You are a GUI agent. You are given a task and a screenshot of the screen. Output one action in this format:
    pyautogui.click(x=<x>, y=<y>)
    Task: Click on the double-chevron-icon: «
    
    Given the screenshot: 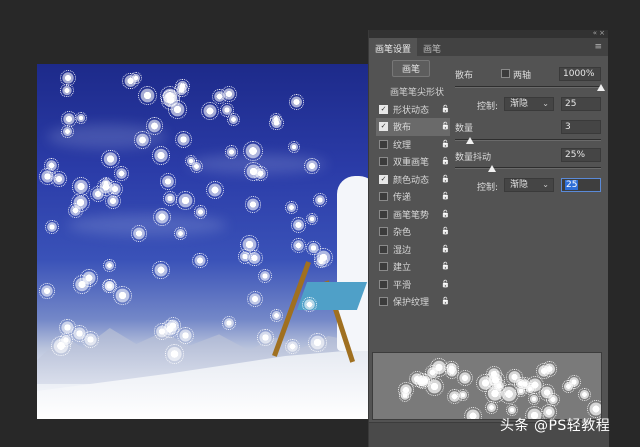 What is the action you would take?
    pyautogui.click(x=595, y=33)
    